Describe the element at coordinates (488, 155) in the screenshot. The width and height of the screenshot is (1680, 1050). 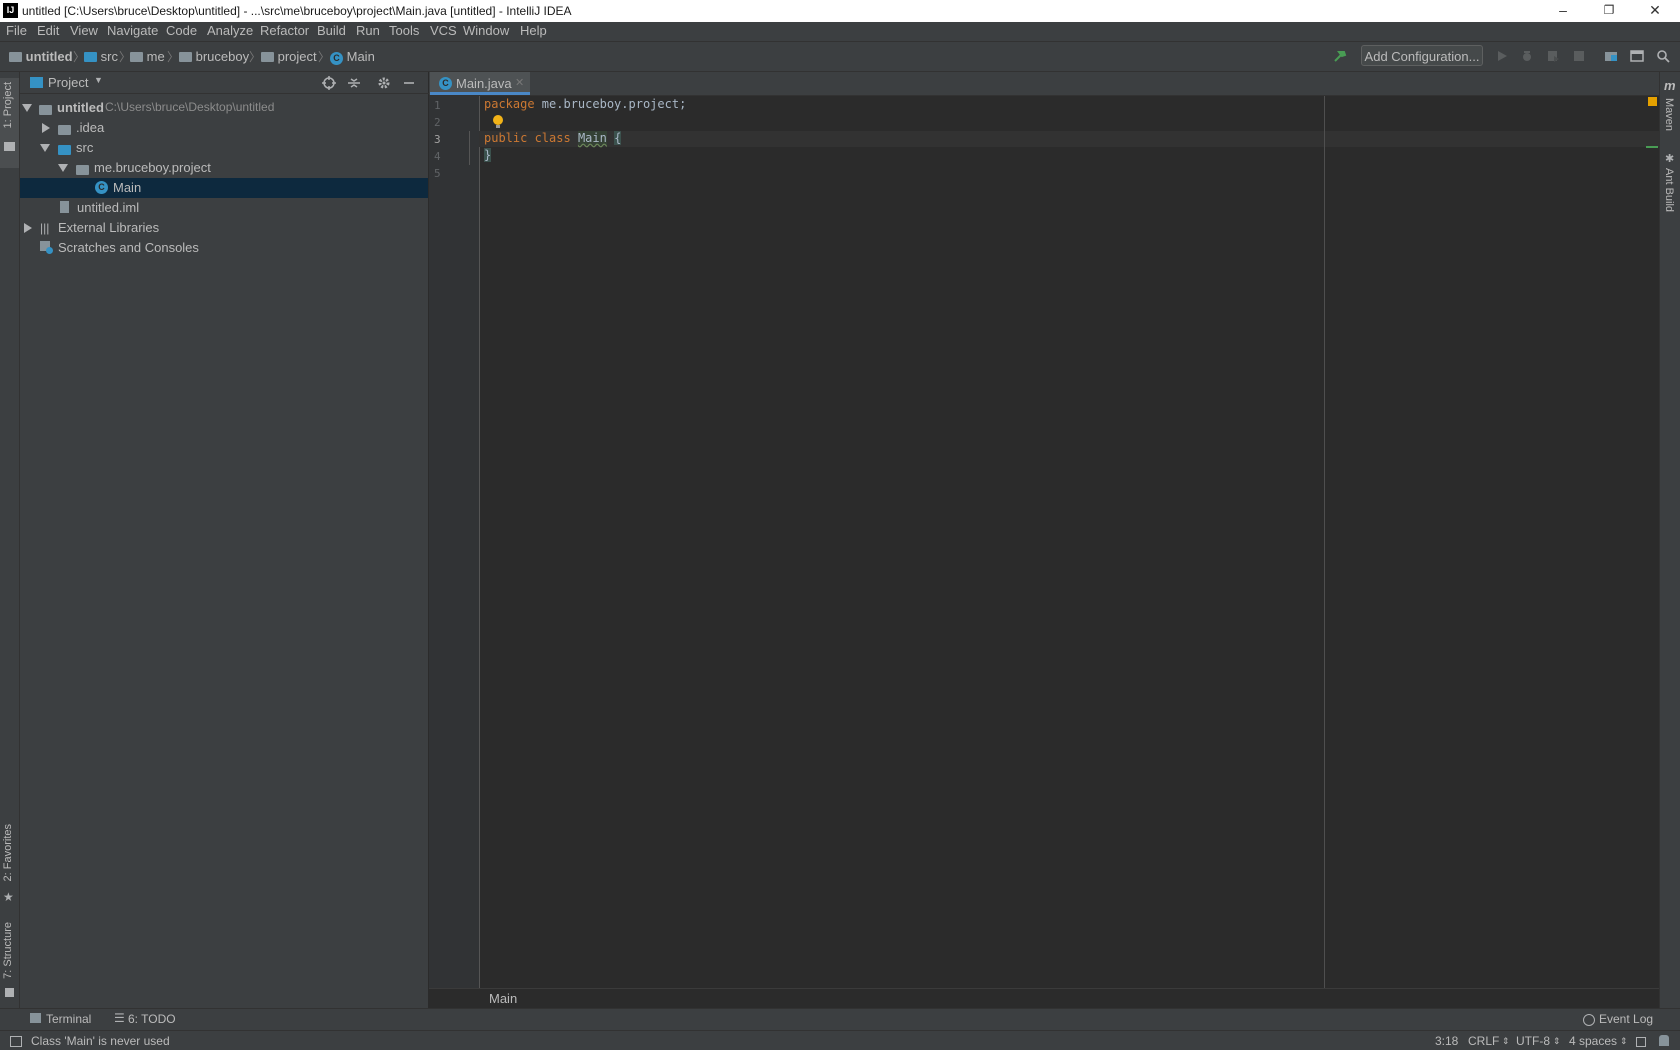
I see `code-line-4: }` at that location.